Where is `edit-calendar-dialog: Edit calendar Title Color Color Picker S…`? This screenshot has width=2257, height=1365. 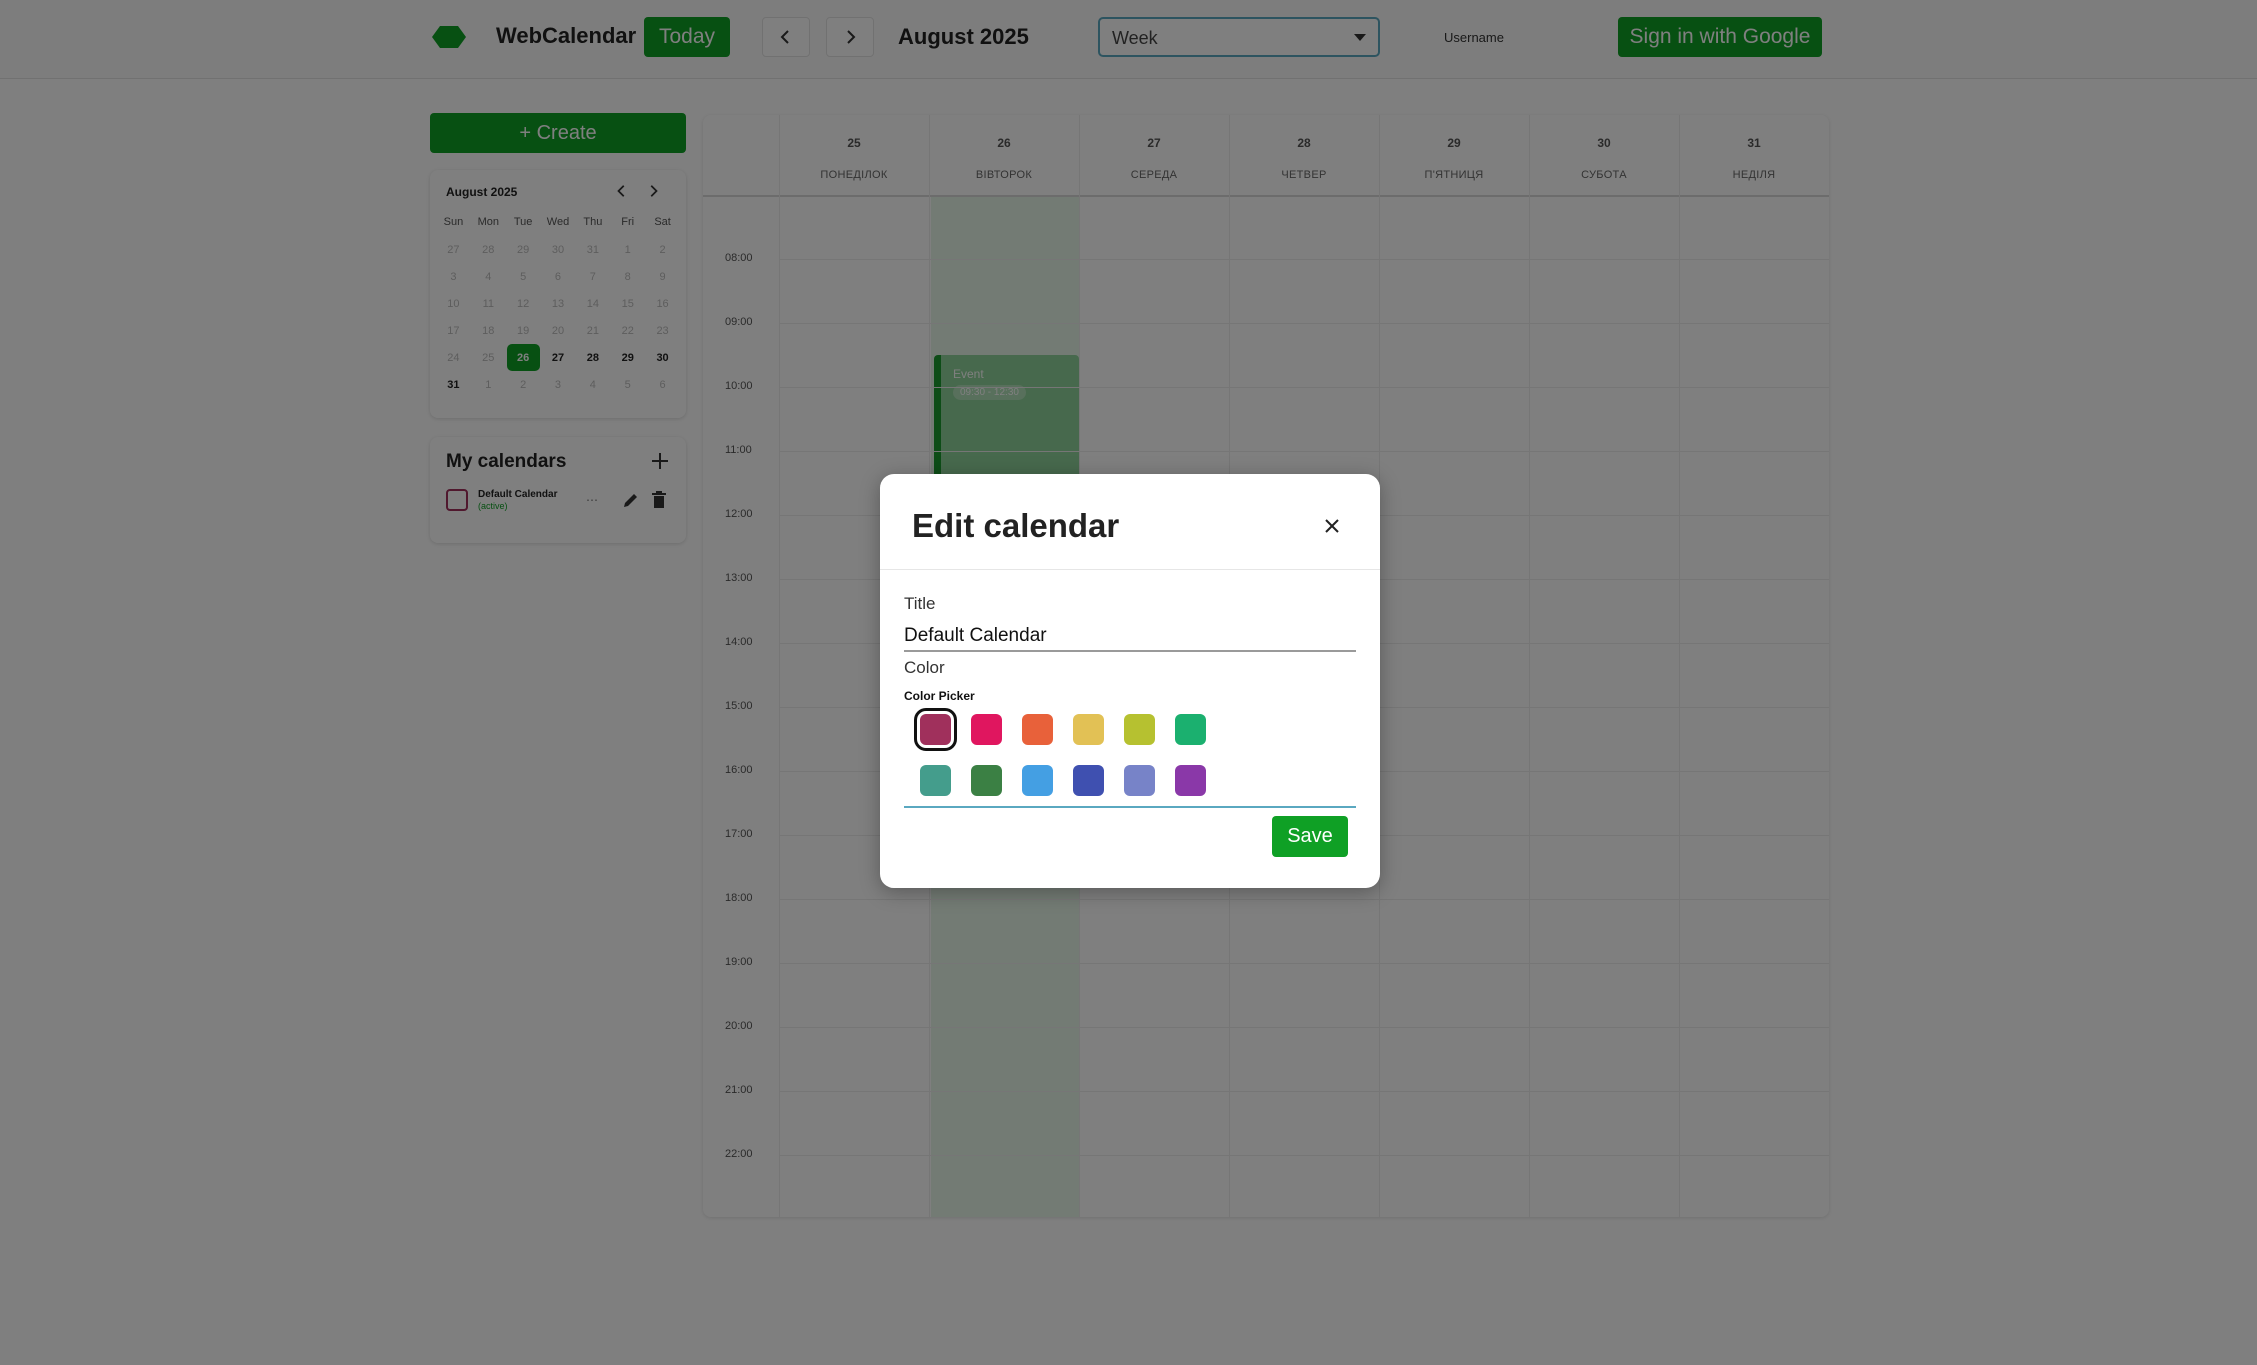
edit-calendar-dialog: Edit calendar Title Color Color Picker S… is located at coordinates (1130, 681).